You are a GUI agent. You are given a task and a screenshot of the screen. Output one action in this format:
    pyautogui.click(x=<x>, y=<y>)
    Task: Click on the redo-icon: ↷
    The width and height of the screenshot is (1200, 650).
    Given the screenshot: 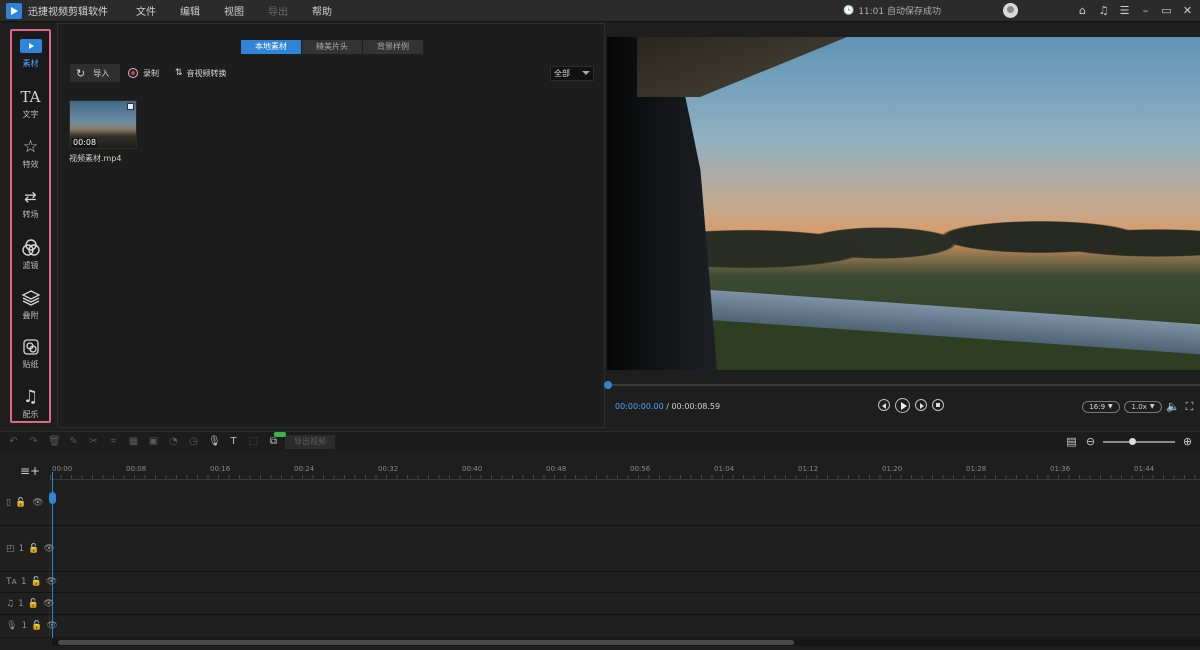 What is the action you would take?
    pyautogui.click(x=33, y=441)
    